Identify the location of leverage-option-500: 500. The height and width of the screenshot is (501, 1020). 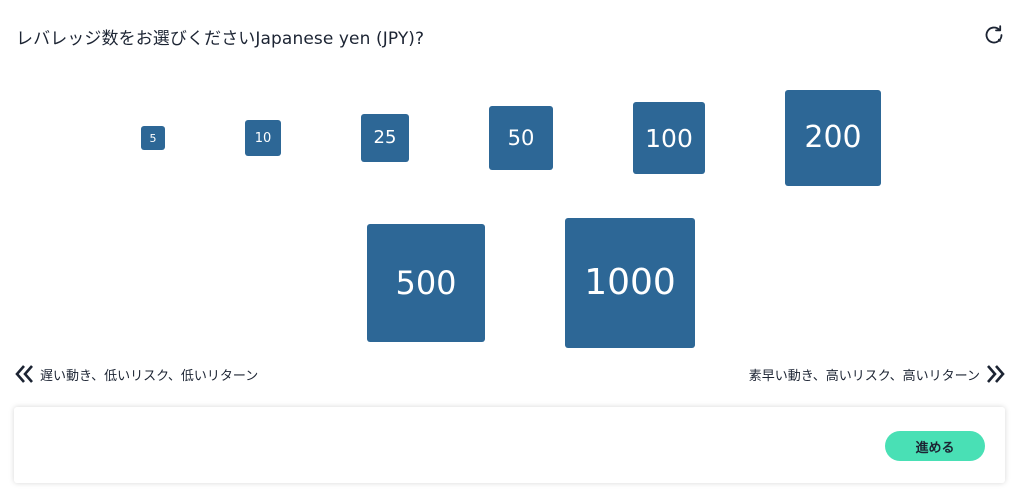
(426, 283).